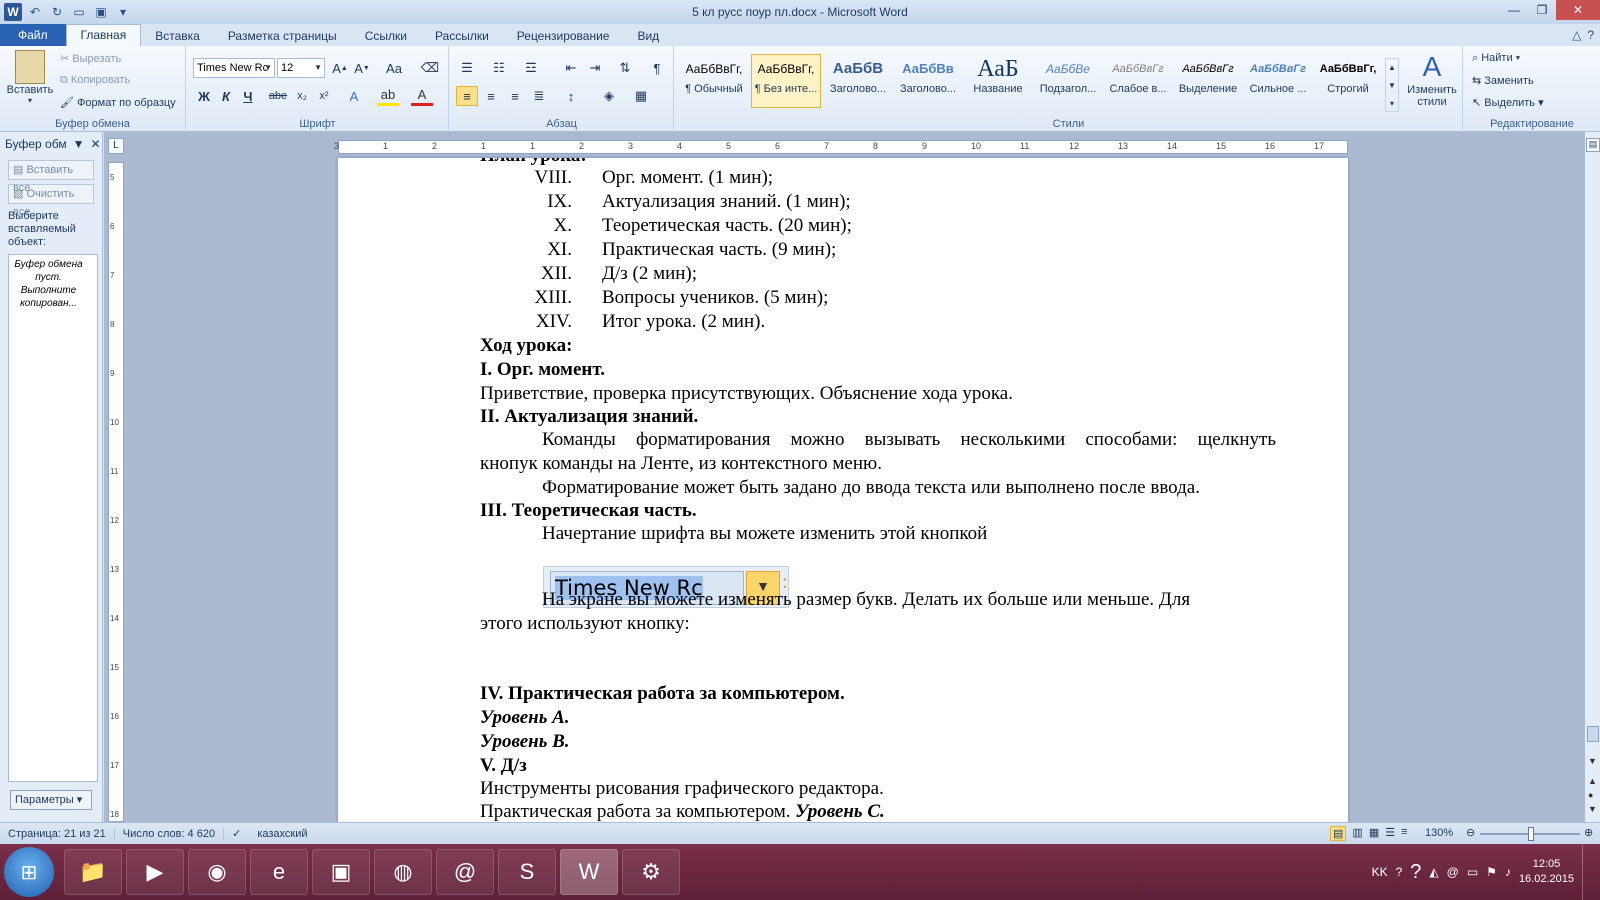  I want to click on tab-page-layout: Разметка страницы, so click(282, 36).